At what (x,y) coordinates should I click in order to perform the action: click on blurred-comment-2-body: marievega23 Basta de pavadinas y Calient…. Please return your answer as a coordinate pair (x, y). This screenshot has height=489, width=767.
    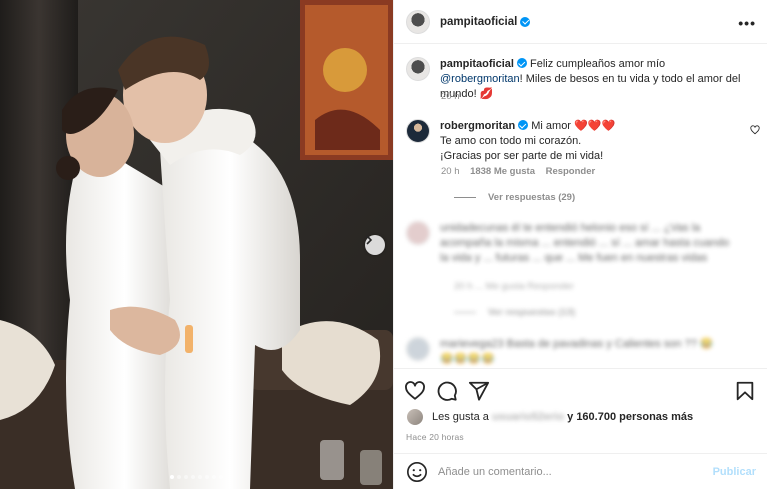
    Looking at the image, I should click on (577, 344).